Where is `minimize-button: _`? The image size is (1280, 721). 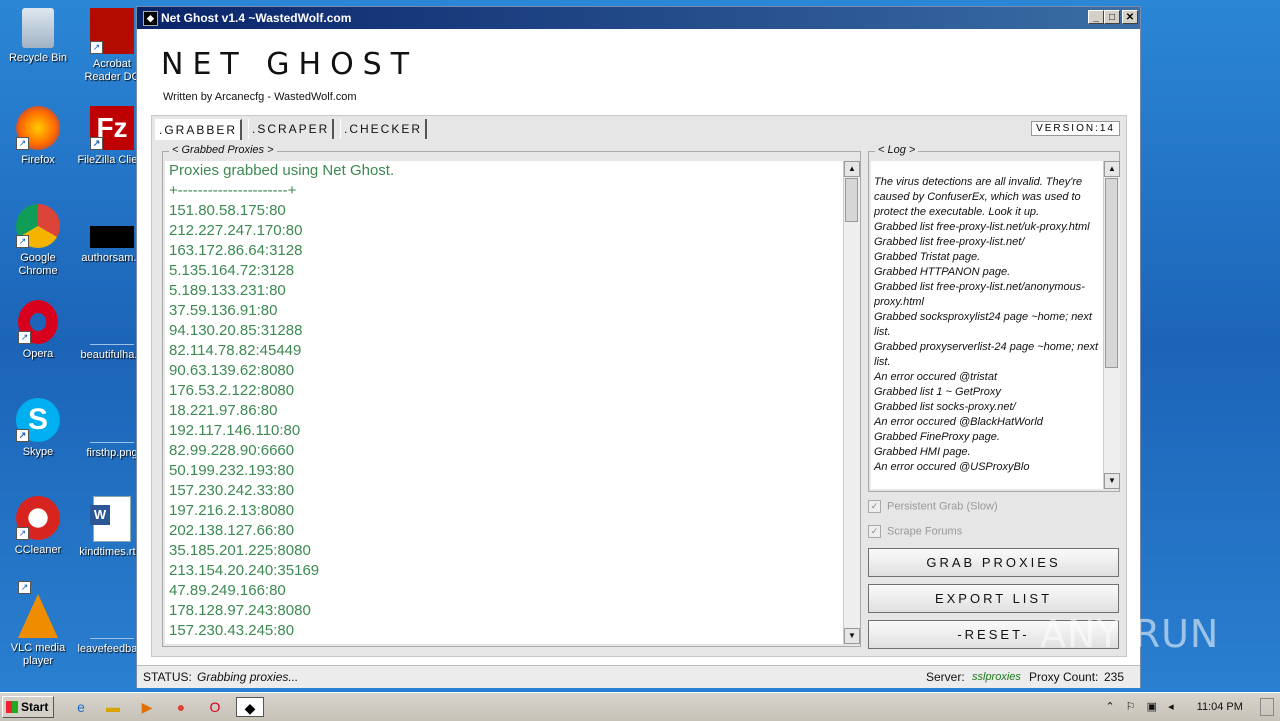 minimize-button: _ is located at coordinates (1096, 17).